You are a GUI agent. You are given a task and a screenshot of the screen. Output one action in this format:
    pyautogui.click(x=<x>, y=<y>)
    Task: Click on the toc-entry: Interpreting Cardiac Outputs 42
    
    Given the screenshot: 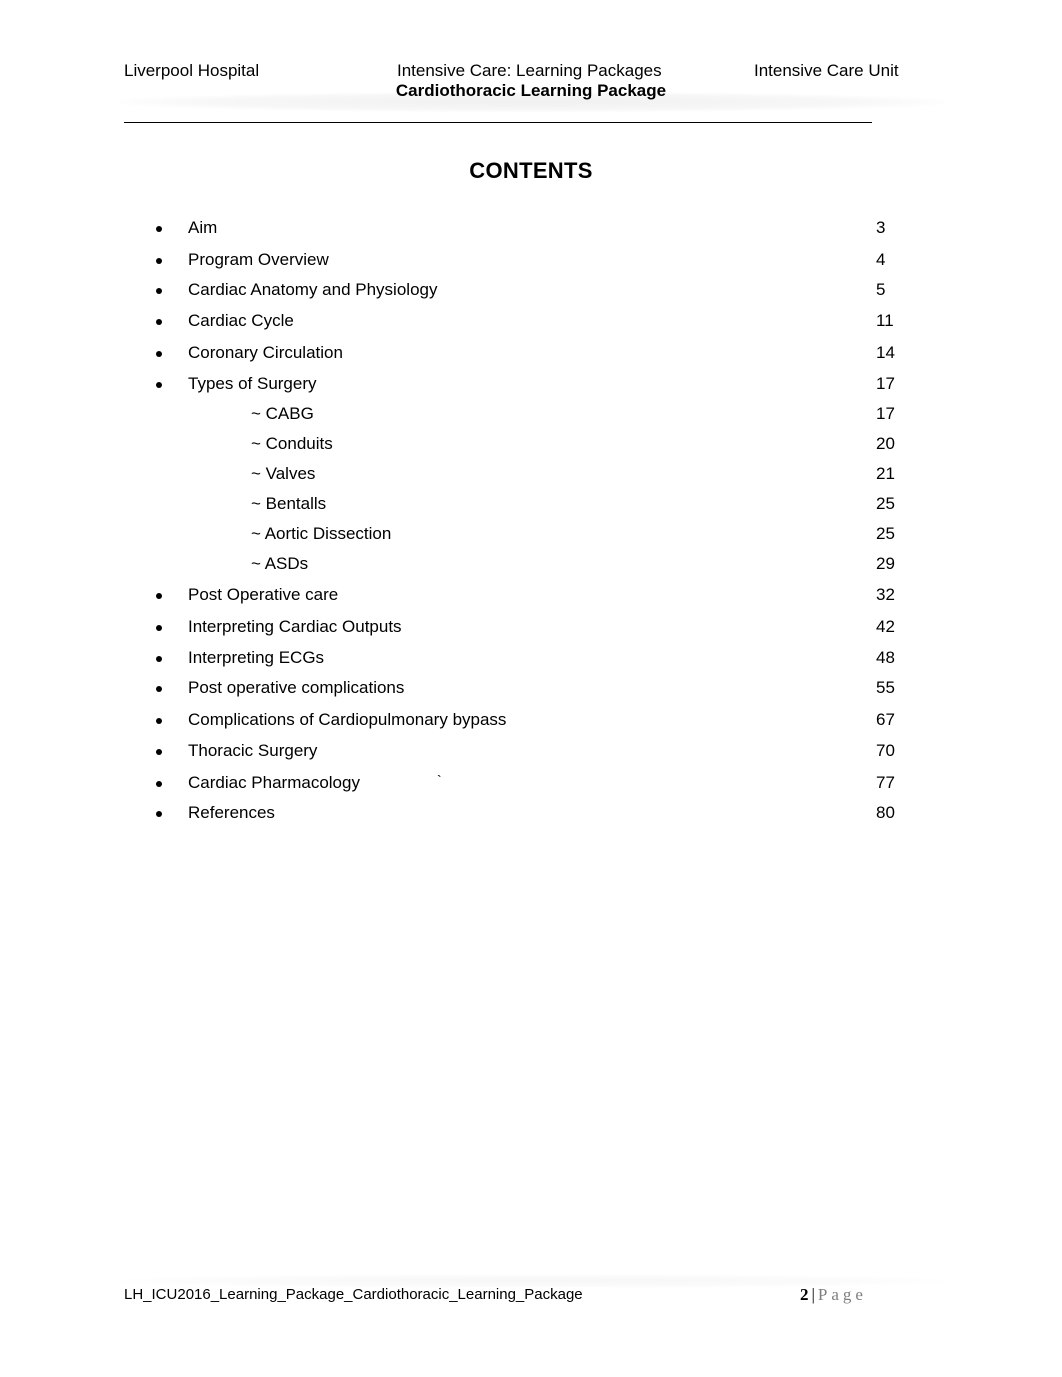 What is the action you would take?
    pyautogui.click(x=531, y=627)
    